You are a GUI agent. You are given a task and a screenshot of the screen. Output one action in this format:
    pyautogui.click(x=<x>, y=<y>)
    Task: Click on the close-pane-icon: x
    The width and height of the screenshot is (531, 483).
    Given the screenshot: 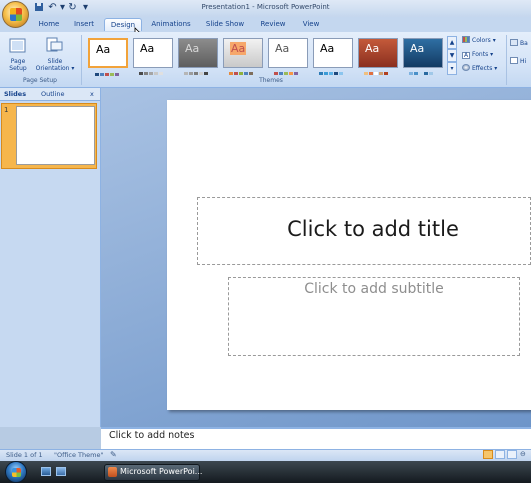 What is the action you would take?
    pyautogui.click(x=92, y=94)
    